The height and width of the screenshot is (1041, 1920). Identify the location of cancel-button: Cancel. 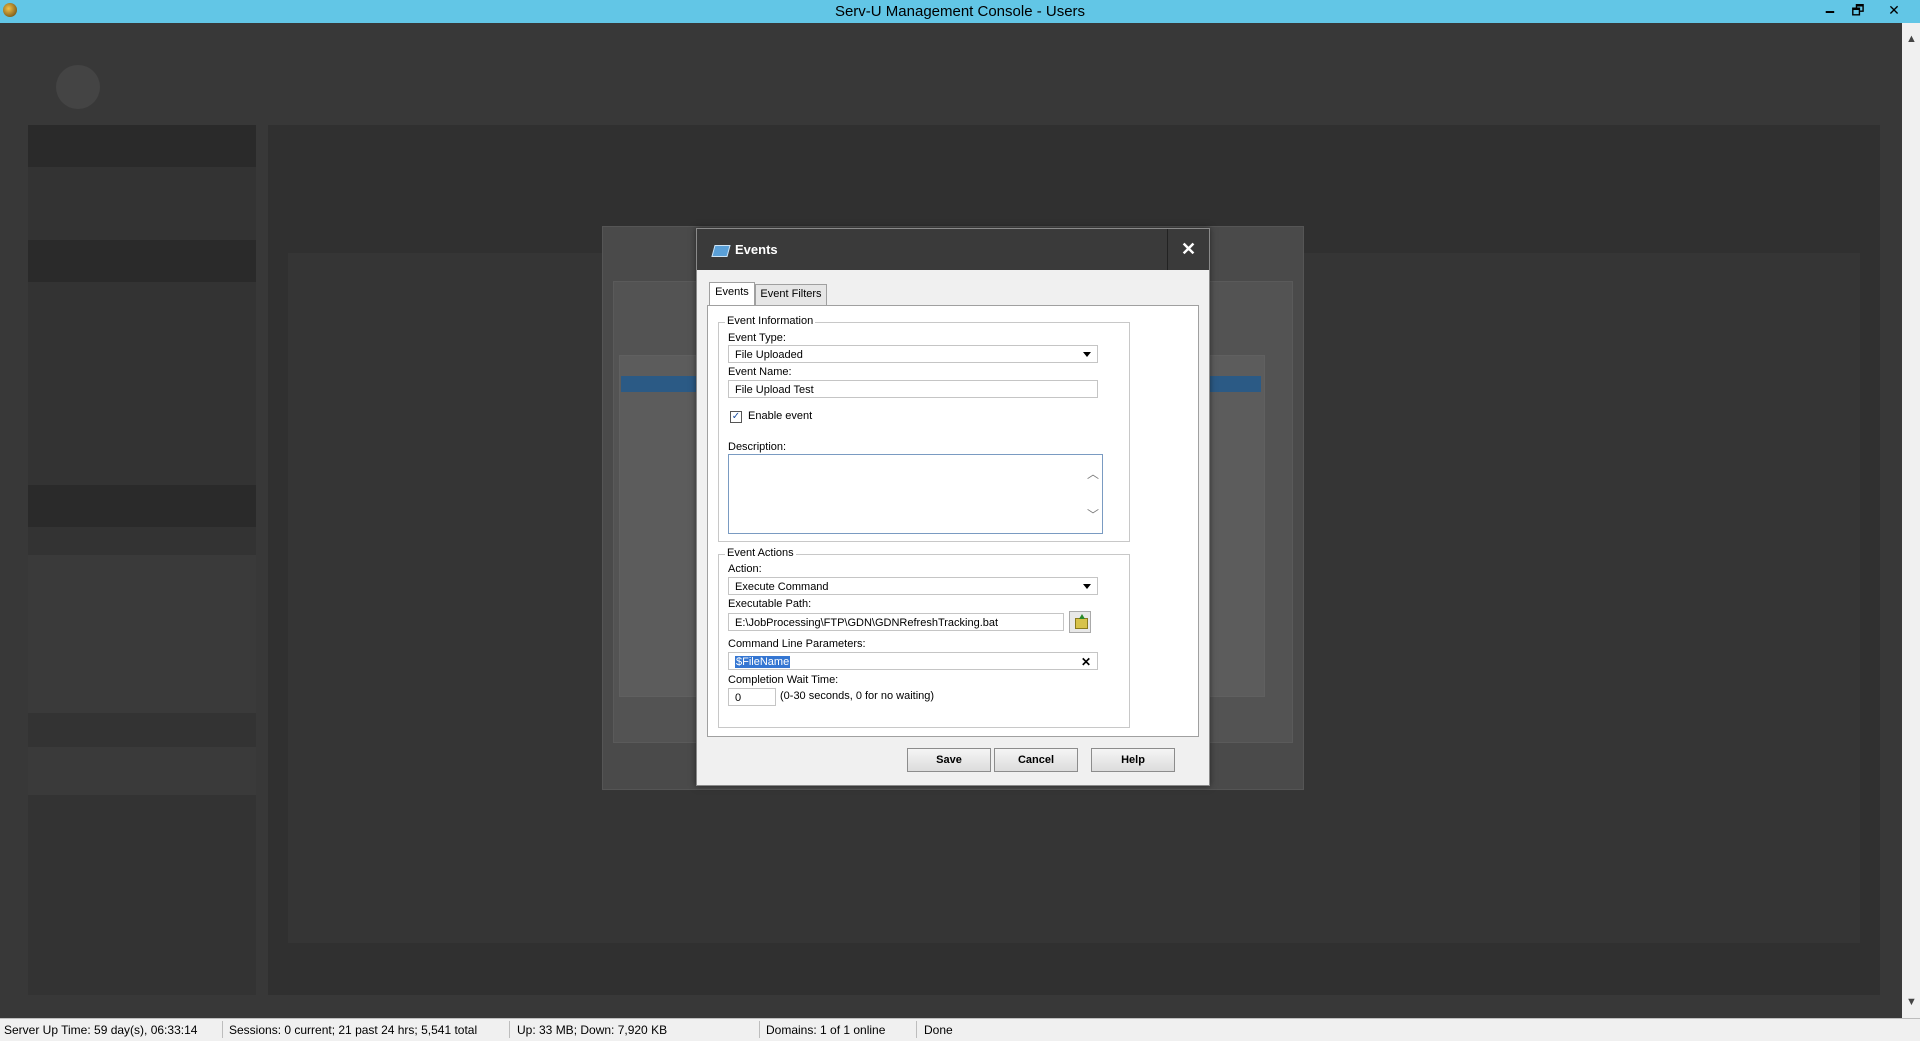
(1036, 760).